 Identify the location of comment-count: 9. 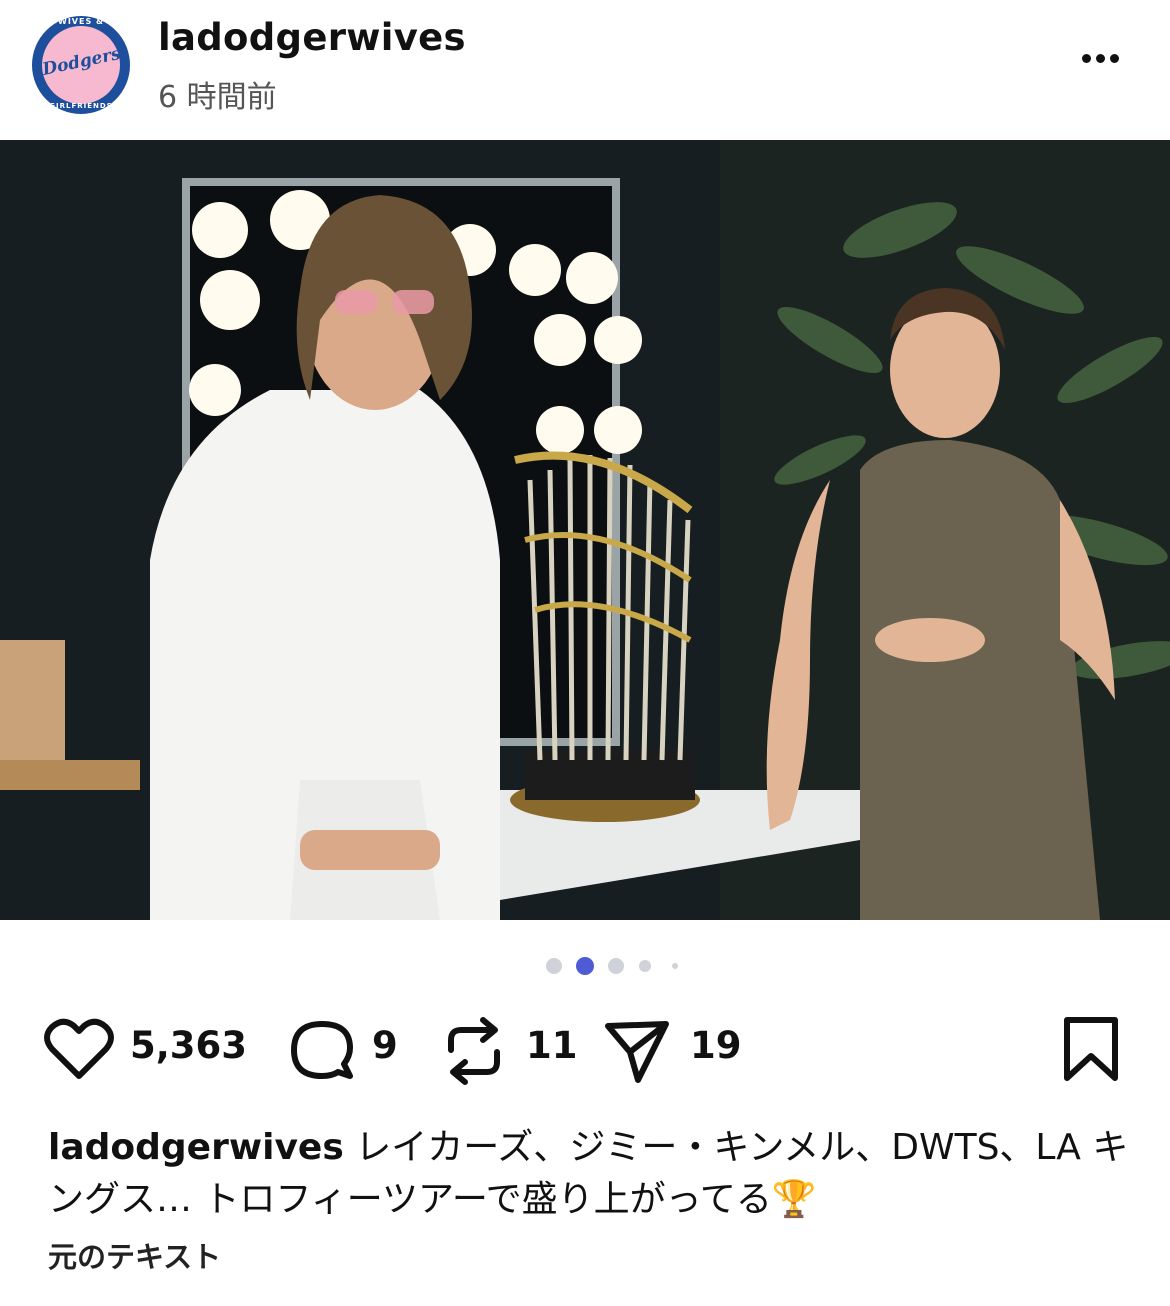
(385, 1045).